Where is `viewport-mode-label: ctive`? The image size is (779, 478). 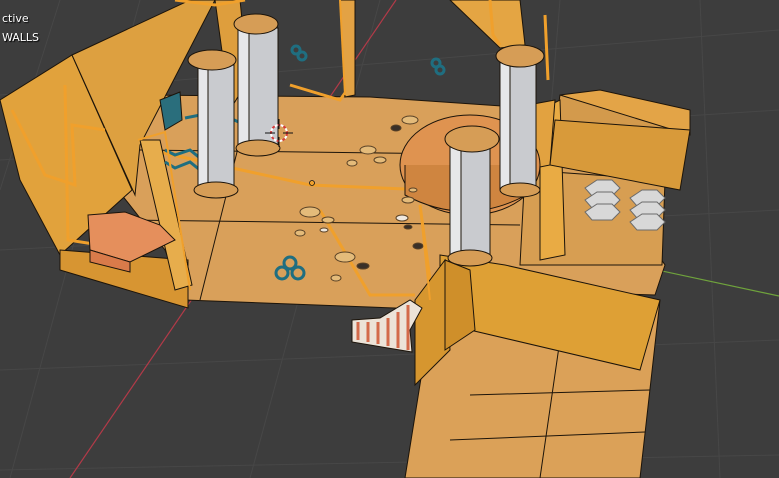 viewport-mode-label: ctive is located at coordinates (15, 18).